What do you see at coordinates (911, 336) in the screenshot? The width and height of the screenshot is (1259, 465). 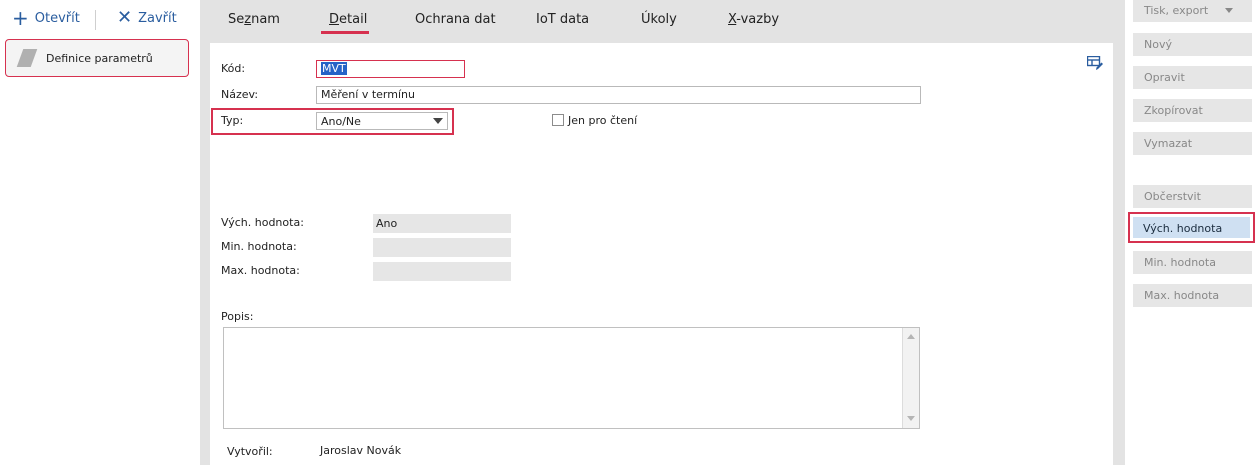 I see `scroll-up-icon` at bounding box center [911, 336].